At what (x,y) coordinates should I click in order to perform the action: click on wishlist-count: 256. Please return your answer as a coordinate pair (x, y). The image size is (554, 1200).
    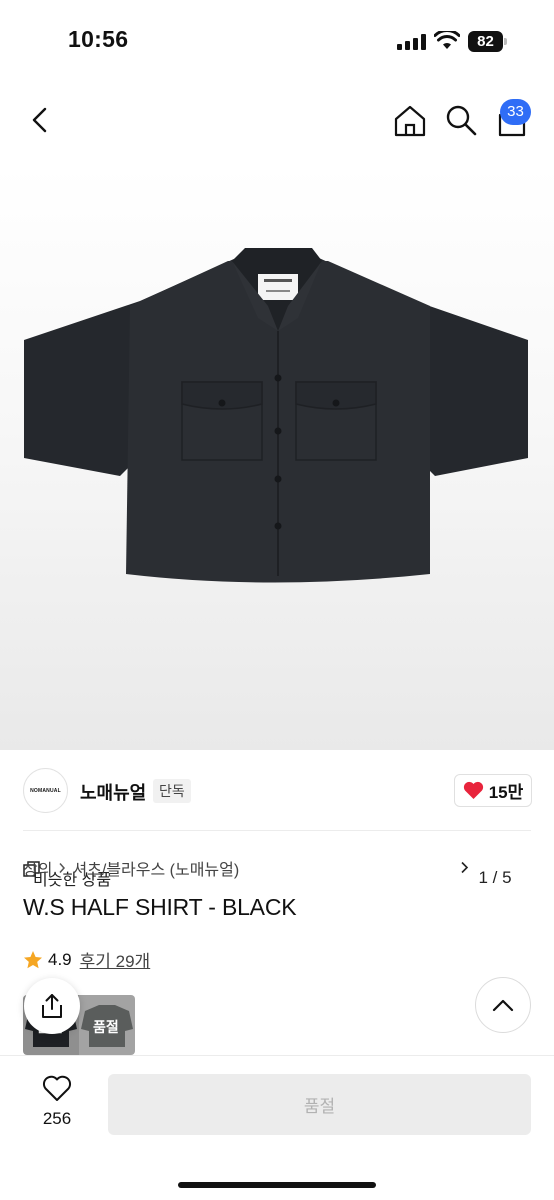
    Looking at the image, I should click on (57, 1118).